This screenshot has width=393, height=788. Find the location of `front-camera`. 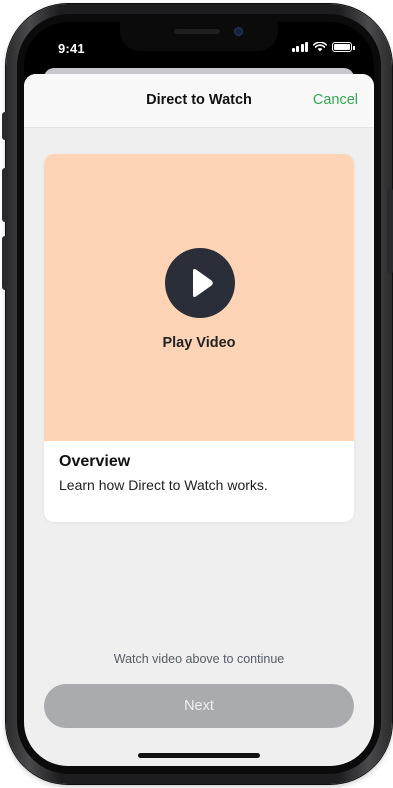

front-camera is located at coordinates (238, 31).